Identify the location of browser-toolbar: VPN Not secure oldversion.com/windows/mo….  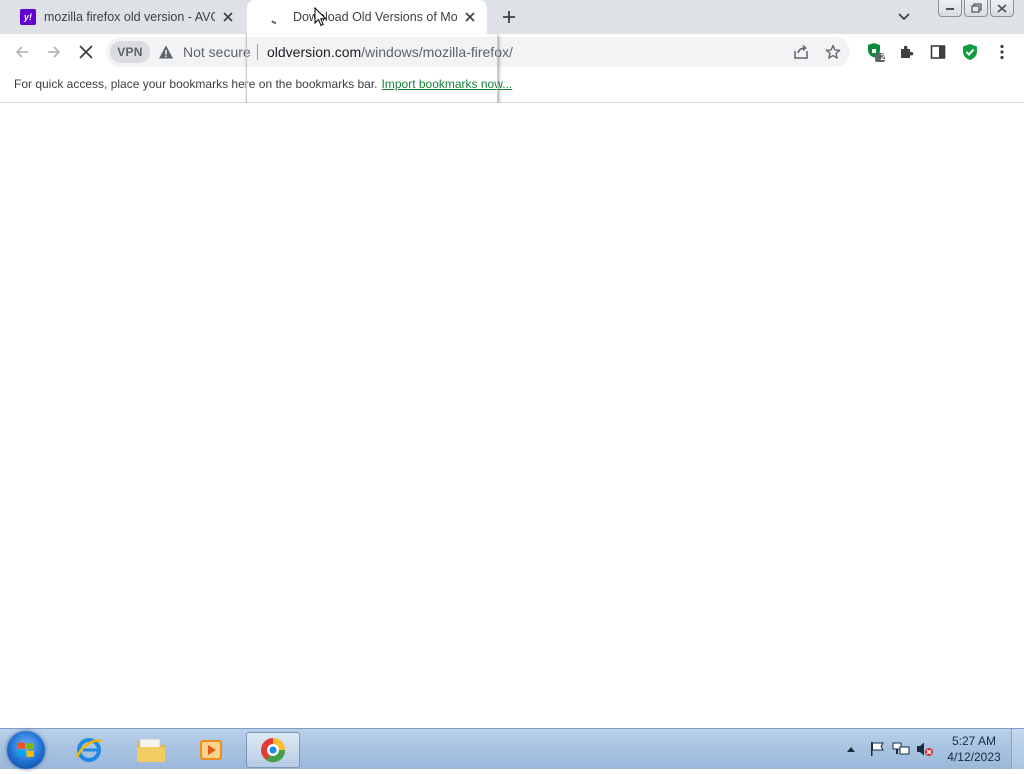
(512, 52).